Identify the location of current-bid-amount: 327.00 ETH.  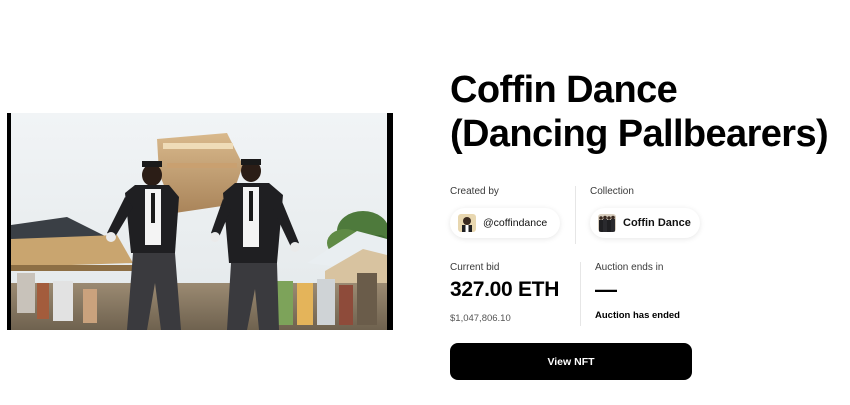
(505, 289).